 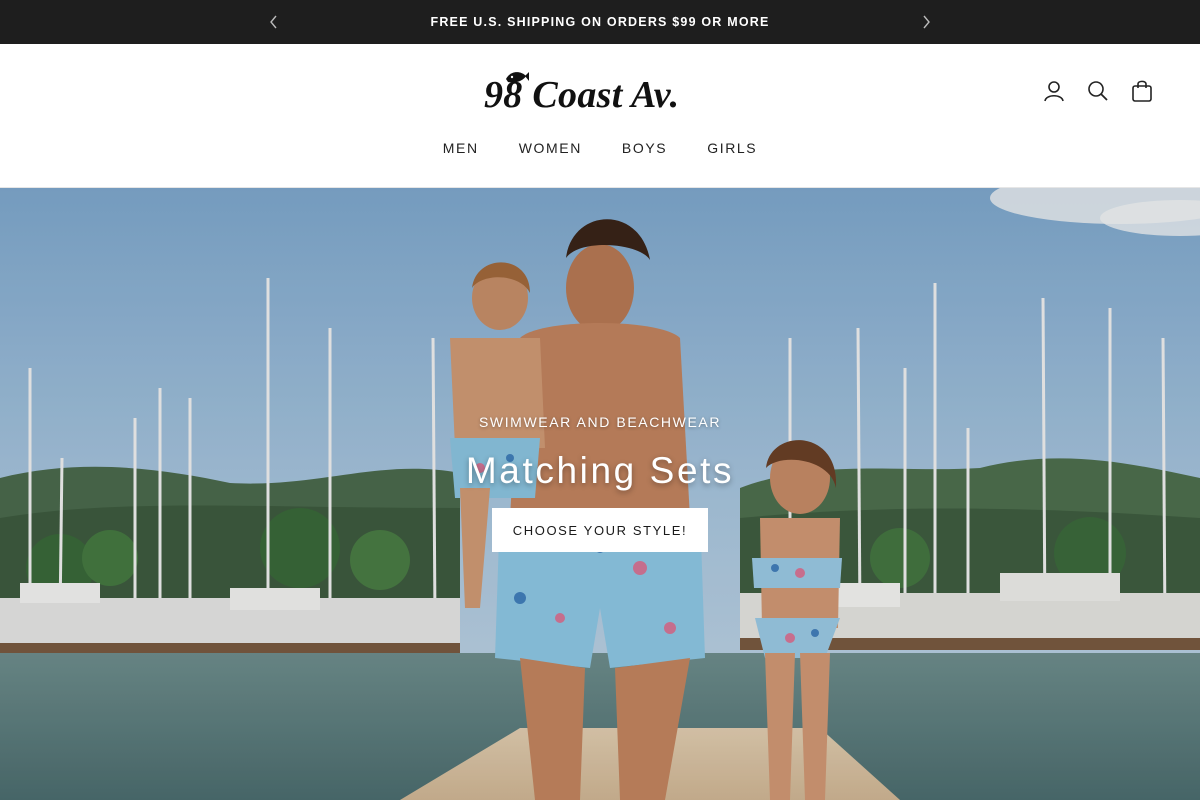 I want to click on search-icon, so click(x=1098, y=91).